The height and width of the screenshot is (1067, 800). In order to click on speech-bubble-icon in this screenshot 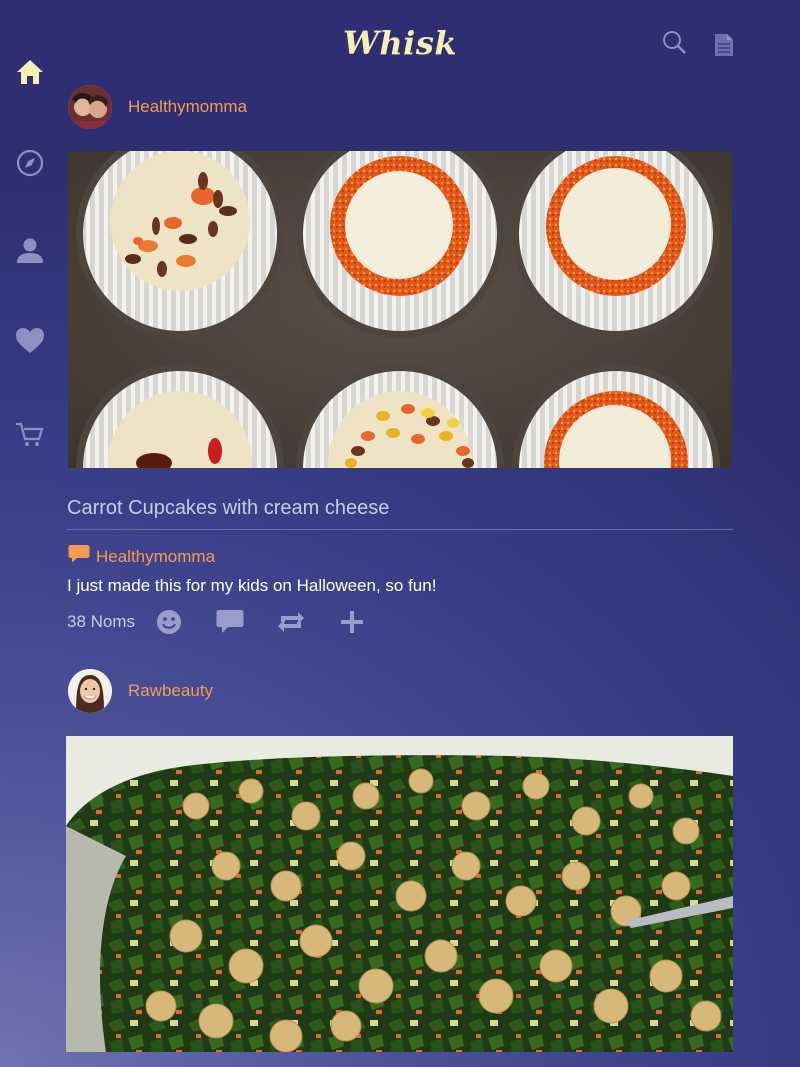, I will do `click(79, 556)`.